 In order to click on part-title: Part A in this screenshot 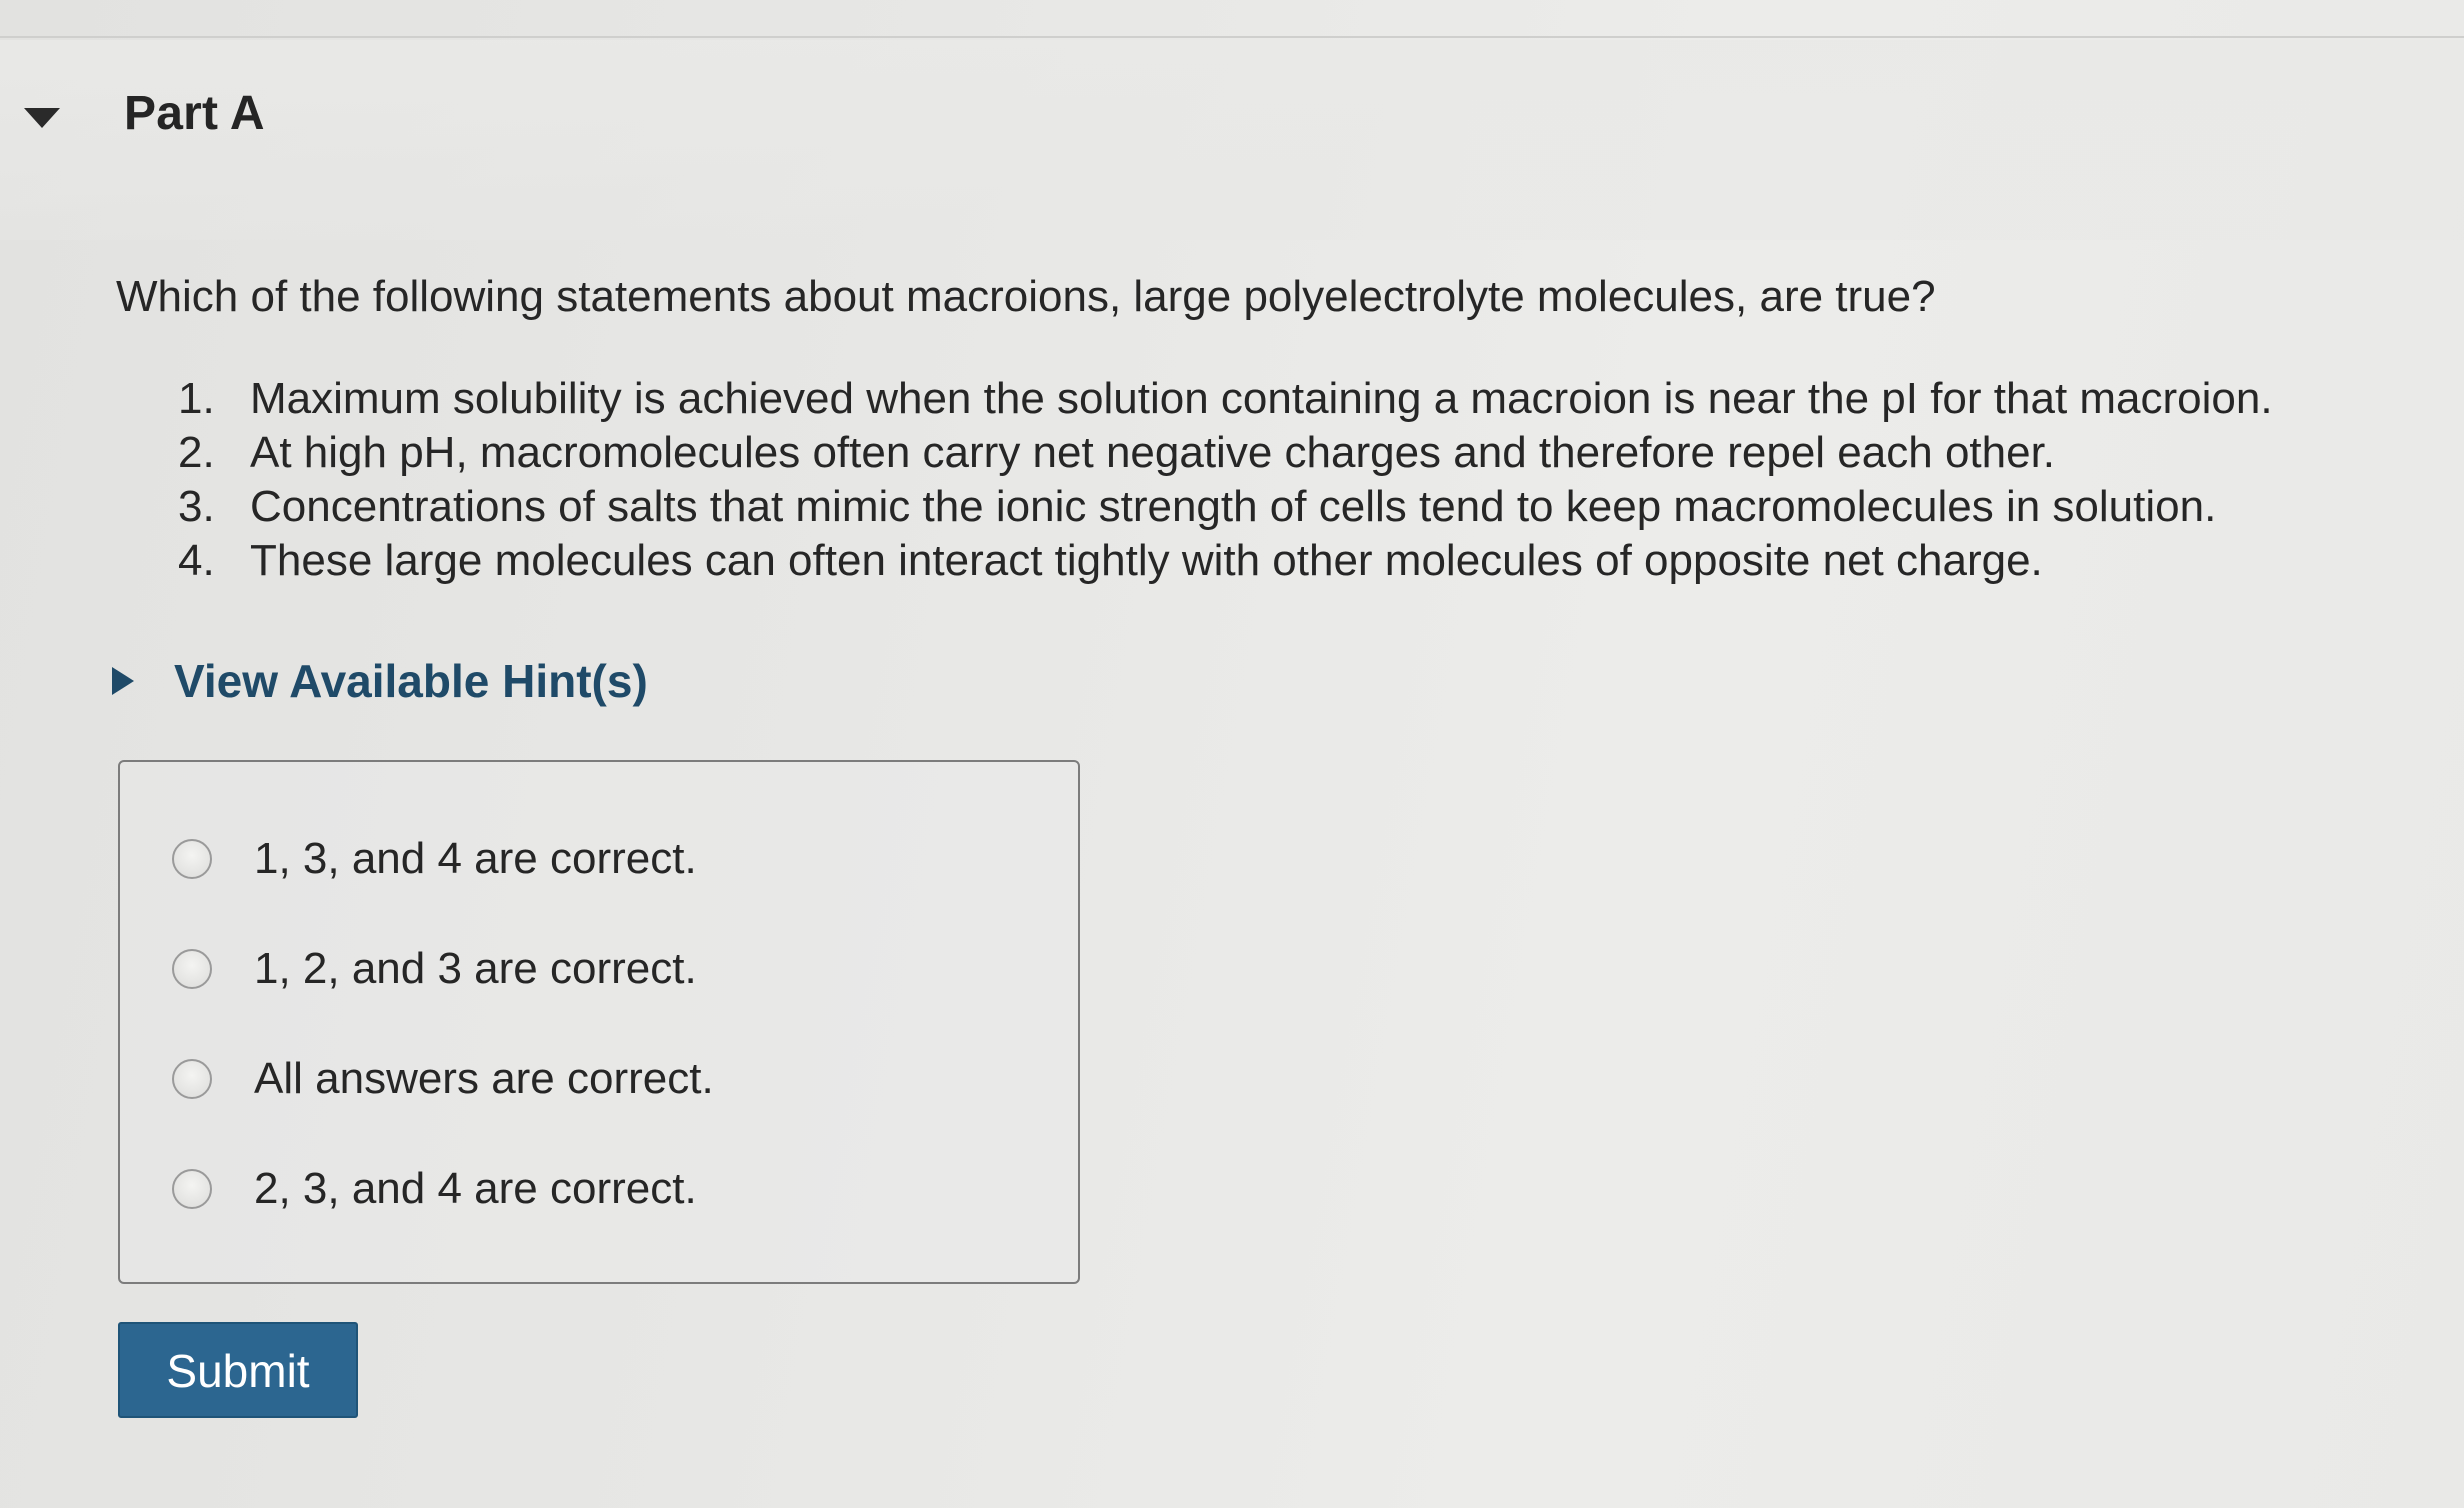, I will do `click(194, 113)`.